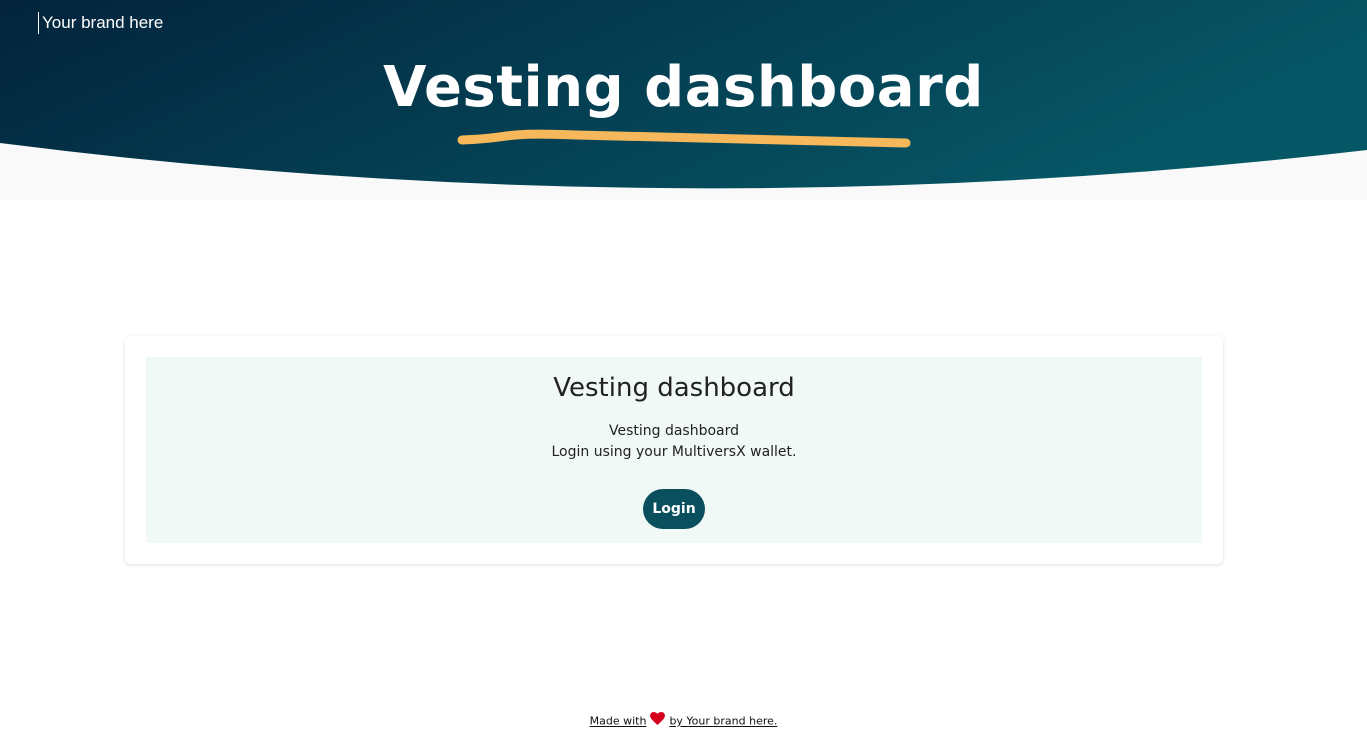 The height and width of the screenshot is (744, 1367). I want to click on footer-brand-link: by Your brand here., so click(723, 721).